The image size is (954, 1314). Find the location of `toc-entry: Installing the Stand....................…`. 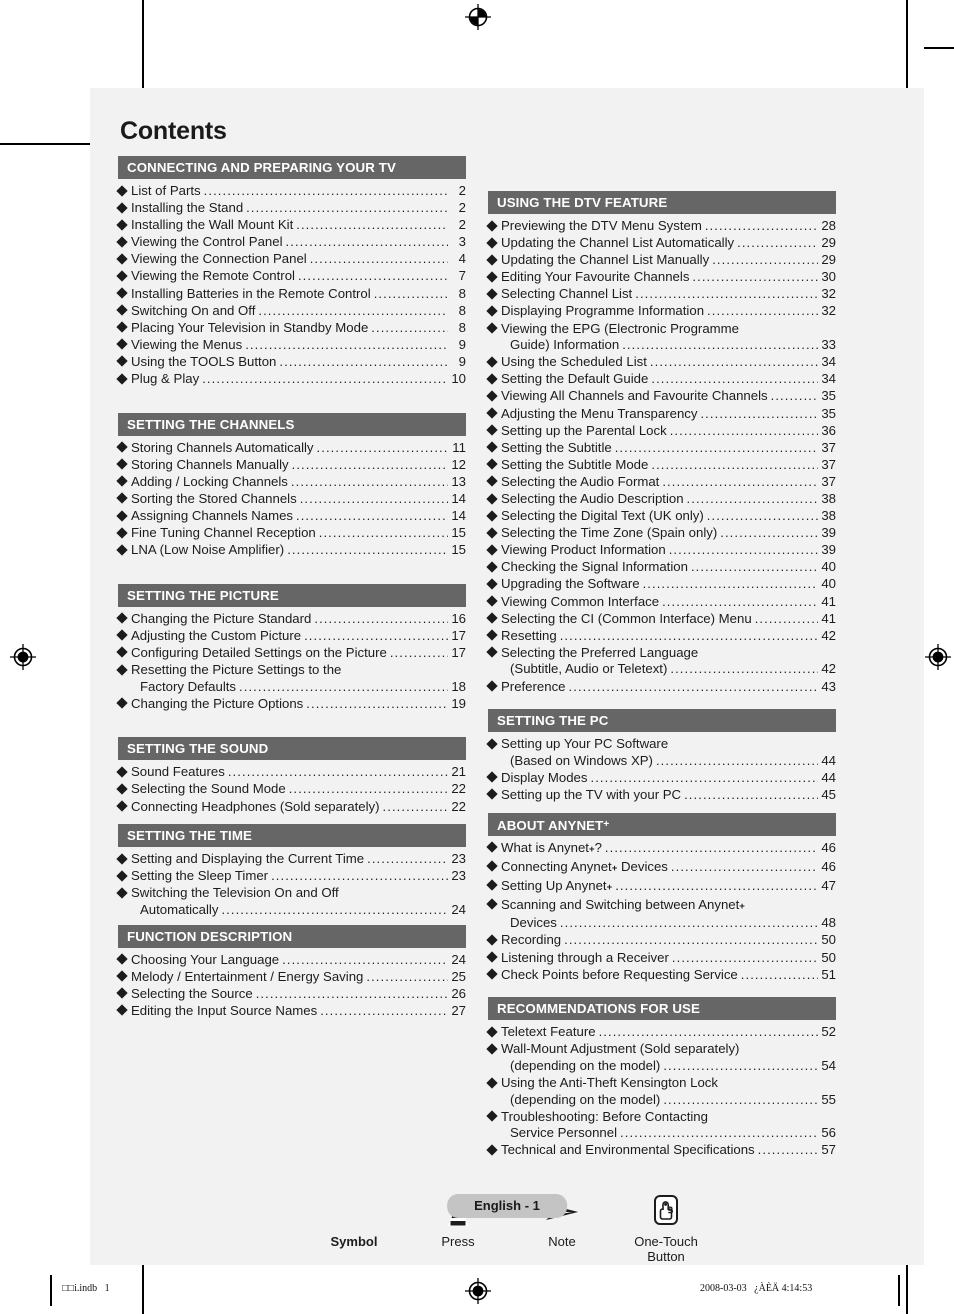

toc-entry: Installing the Stand....................… is located at coordinates (291, 208).